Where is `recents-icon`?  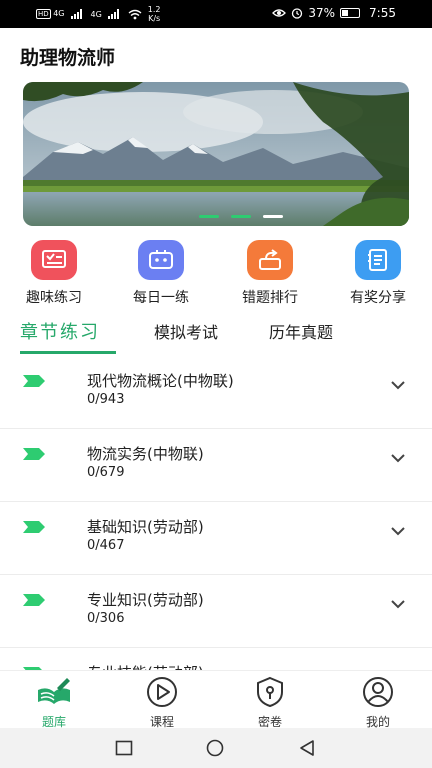 recents-icon is located at coordinates (124, 748).